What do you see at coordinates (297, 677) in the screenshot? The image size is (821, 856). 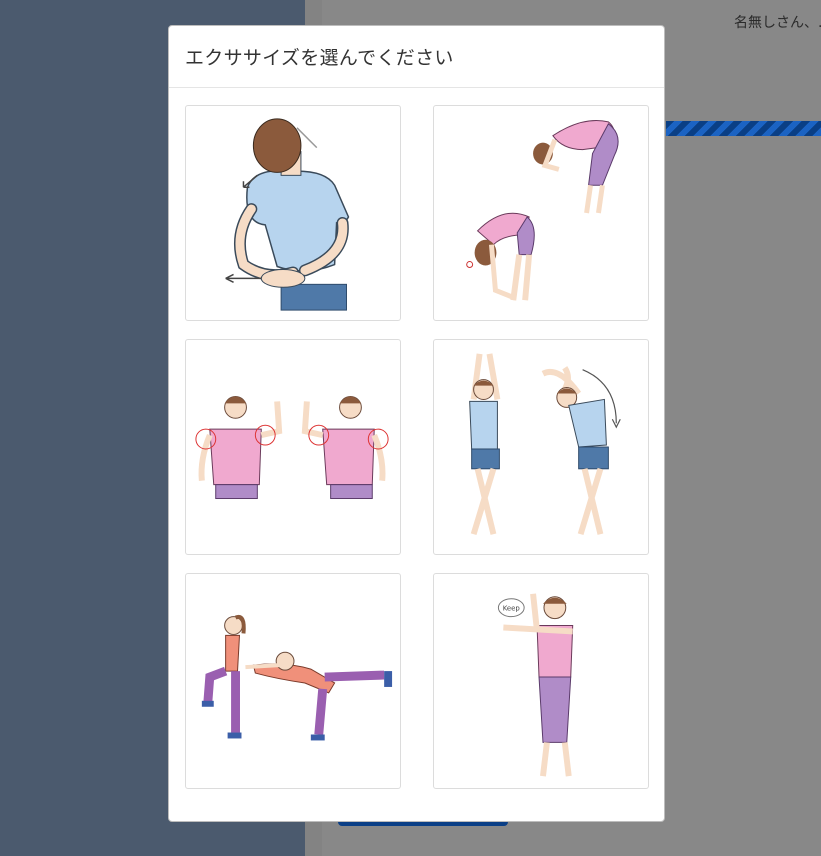 I see `knee-raise-illustration` at bounding box center [297, 677].